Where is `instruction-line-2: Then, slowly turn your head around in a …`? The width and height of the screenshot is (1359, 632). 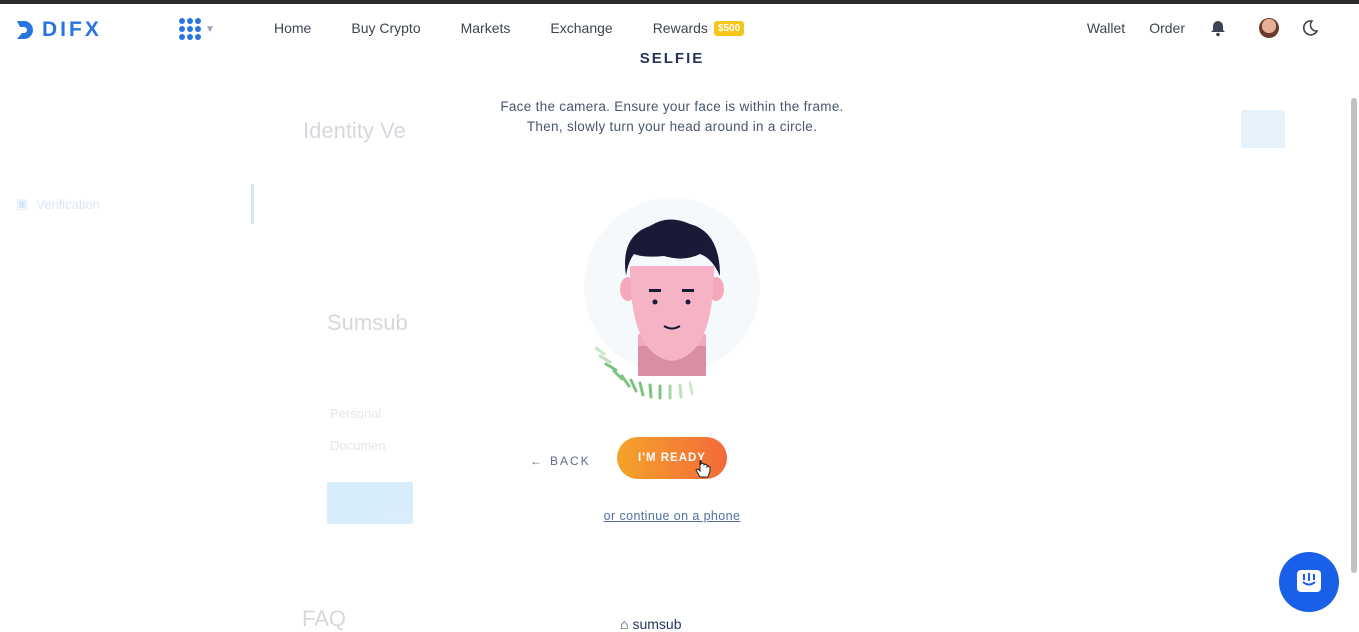 instruction-line-2: Then, slowly turn your head around in a … is located at coordinates (672, 126).